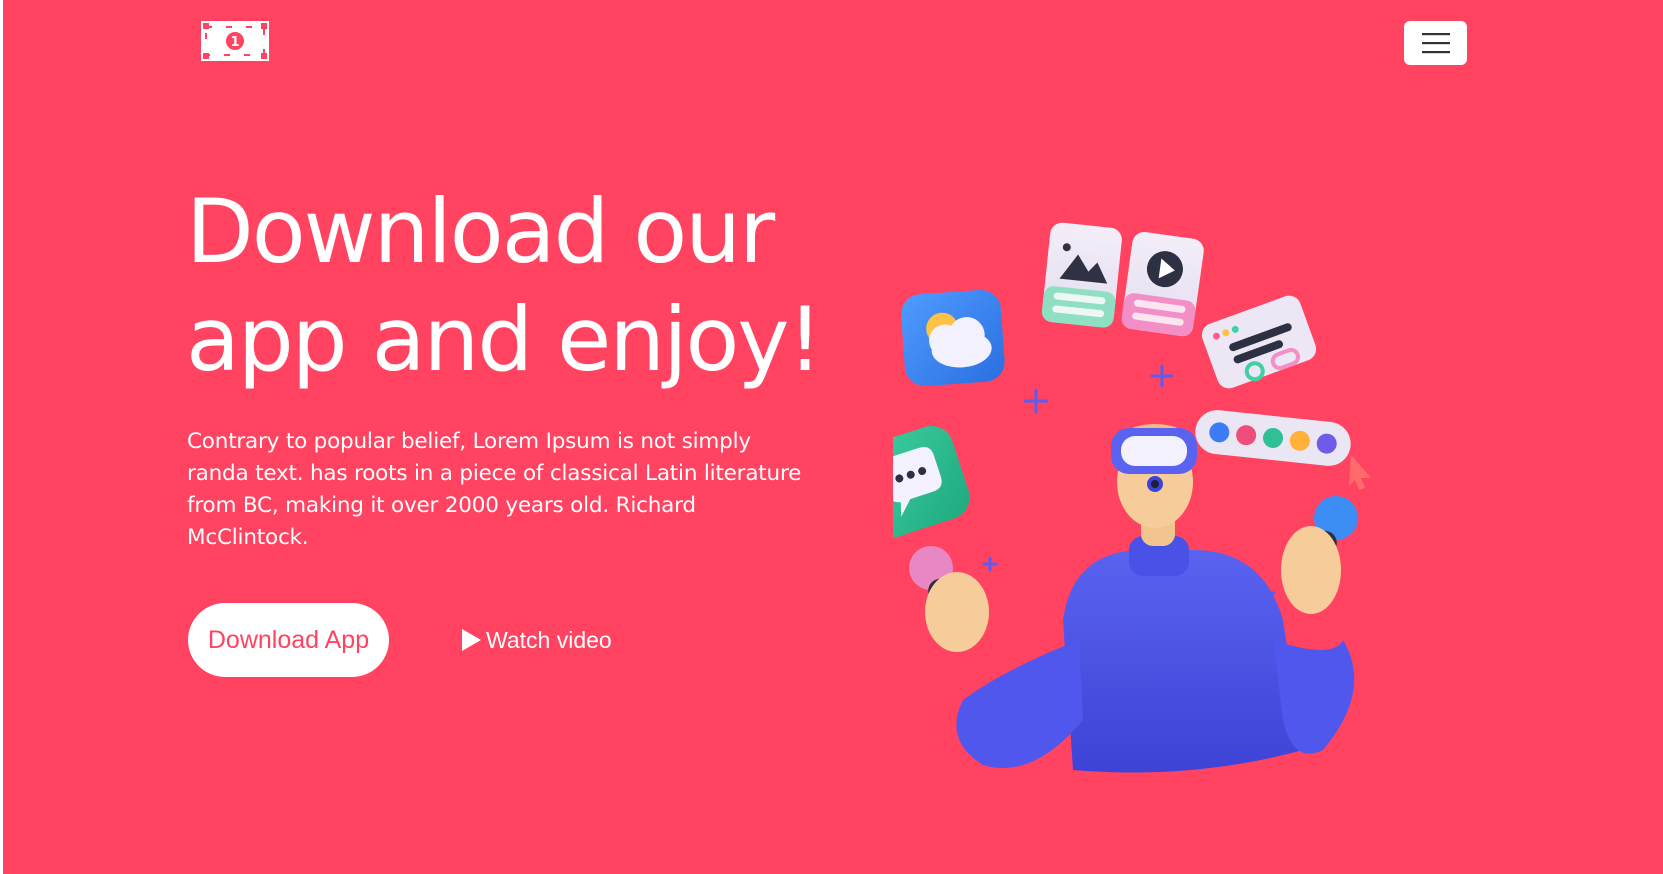  I want to click on menu-toggle-button, so click(1435, 43).